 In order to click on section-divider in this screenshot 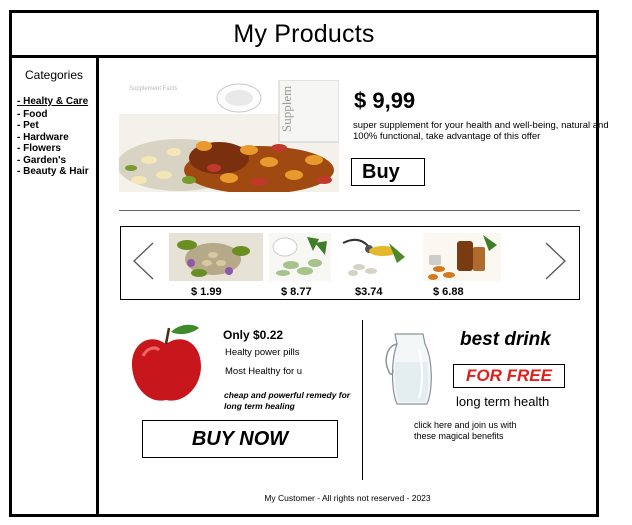, I will do `click(349, 210)`.